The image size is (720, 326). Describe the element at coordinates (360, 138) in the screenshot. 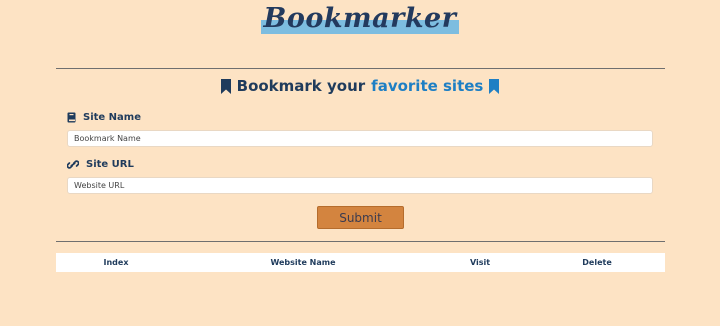

I see `site-name-input` at that location.